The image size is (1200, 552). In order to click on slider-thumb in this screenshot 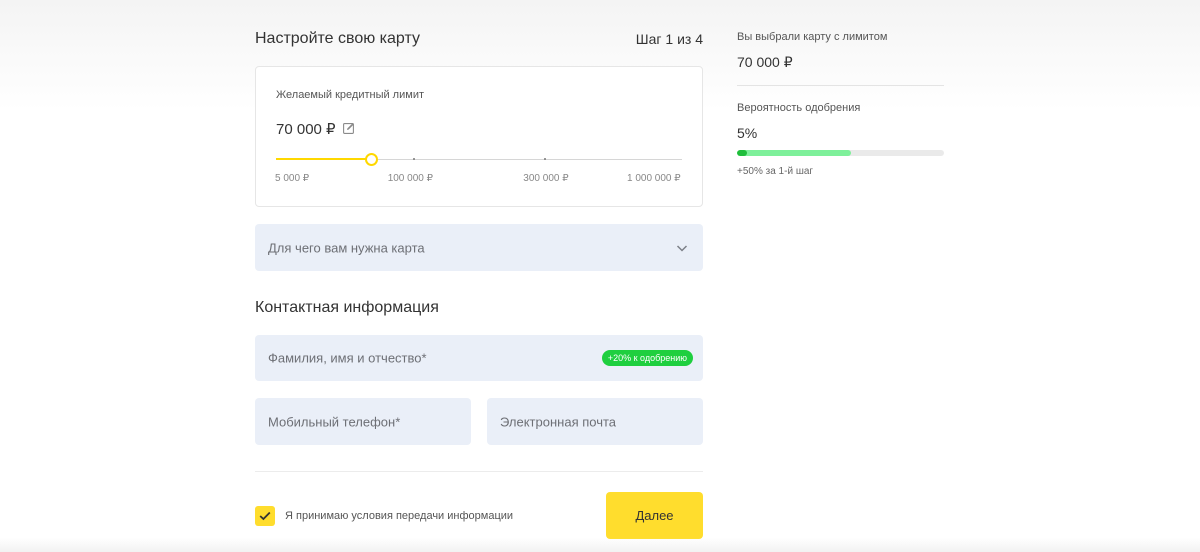, I will do `click(372, 159)`.